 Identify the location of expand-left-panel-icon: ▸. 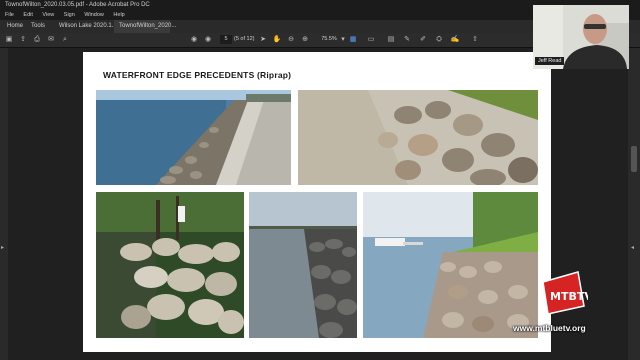
(2, 247).